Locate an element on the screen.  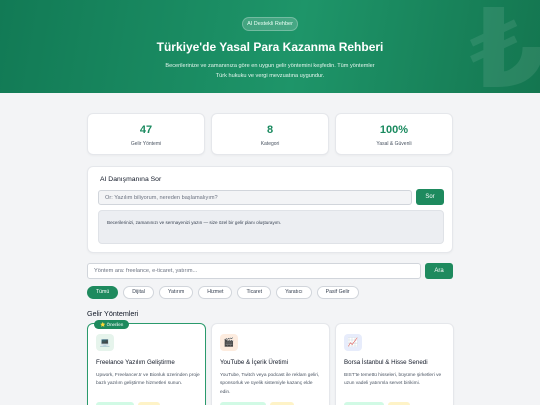
stat-label: Yasal & Güvenli is located at coordinates (394, 144).